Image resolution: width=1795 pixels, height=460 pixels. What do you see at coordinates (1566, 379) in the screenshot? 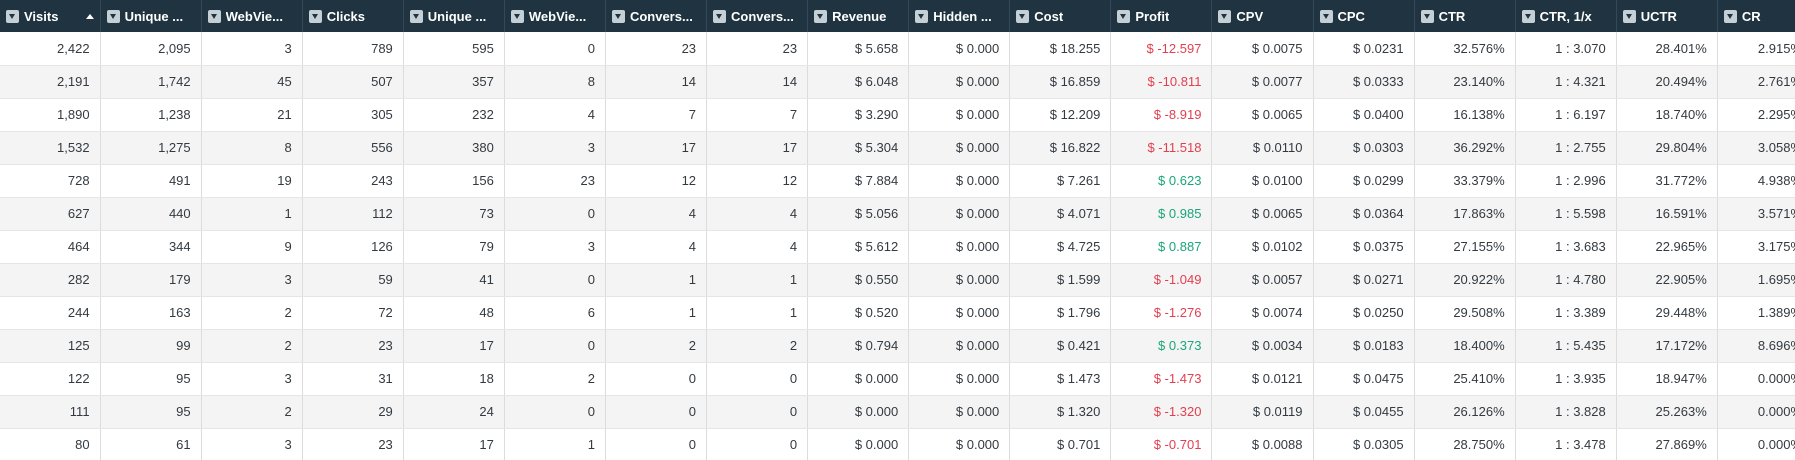
I see `table-cell: 1 : 3.935` at bounding box center [1566, 379].